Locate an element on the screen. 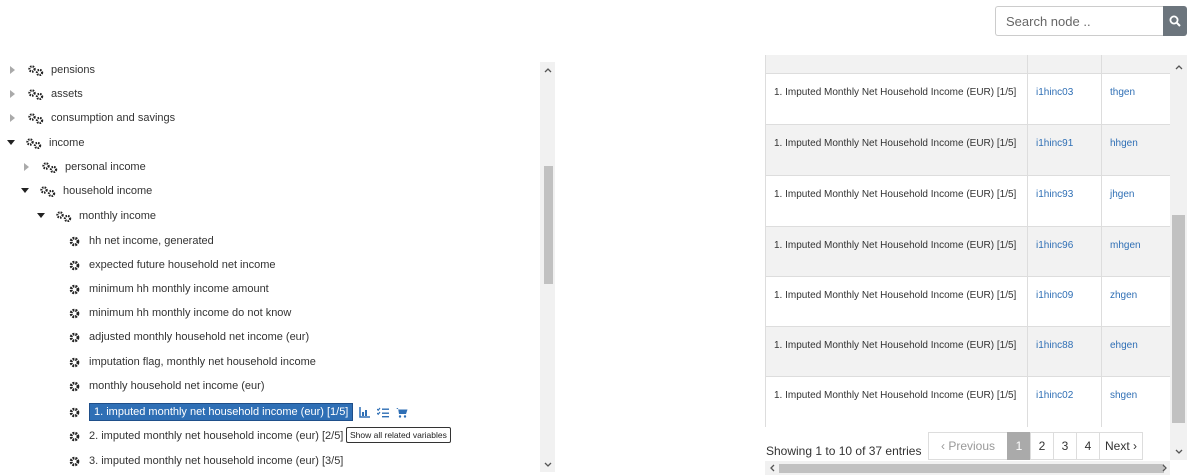 The width and height of the screenshot is (1187, 475). scroll-left-icon is located at coordinates (772, 468).